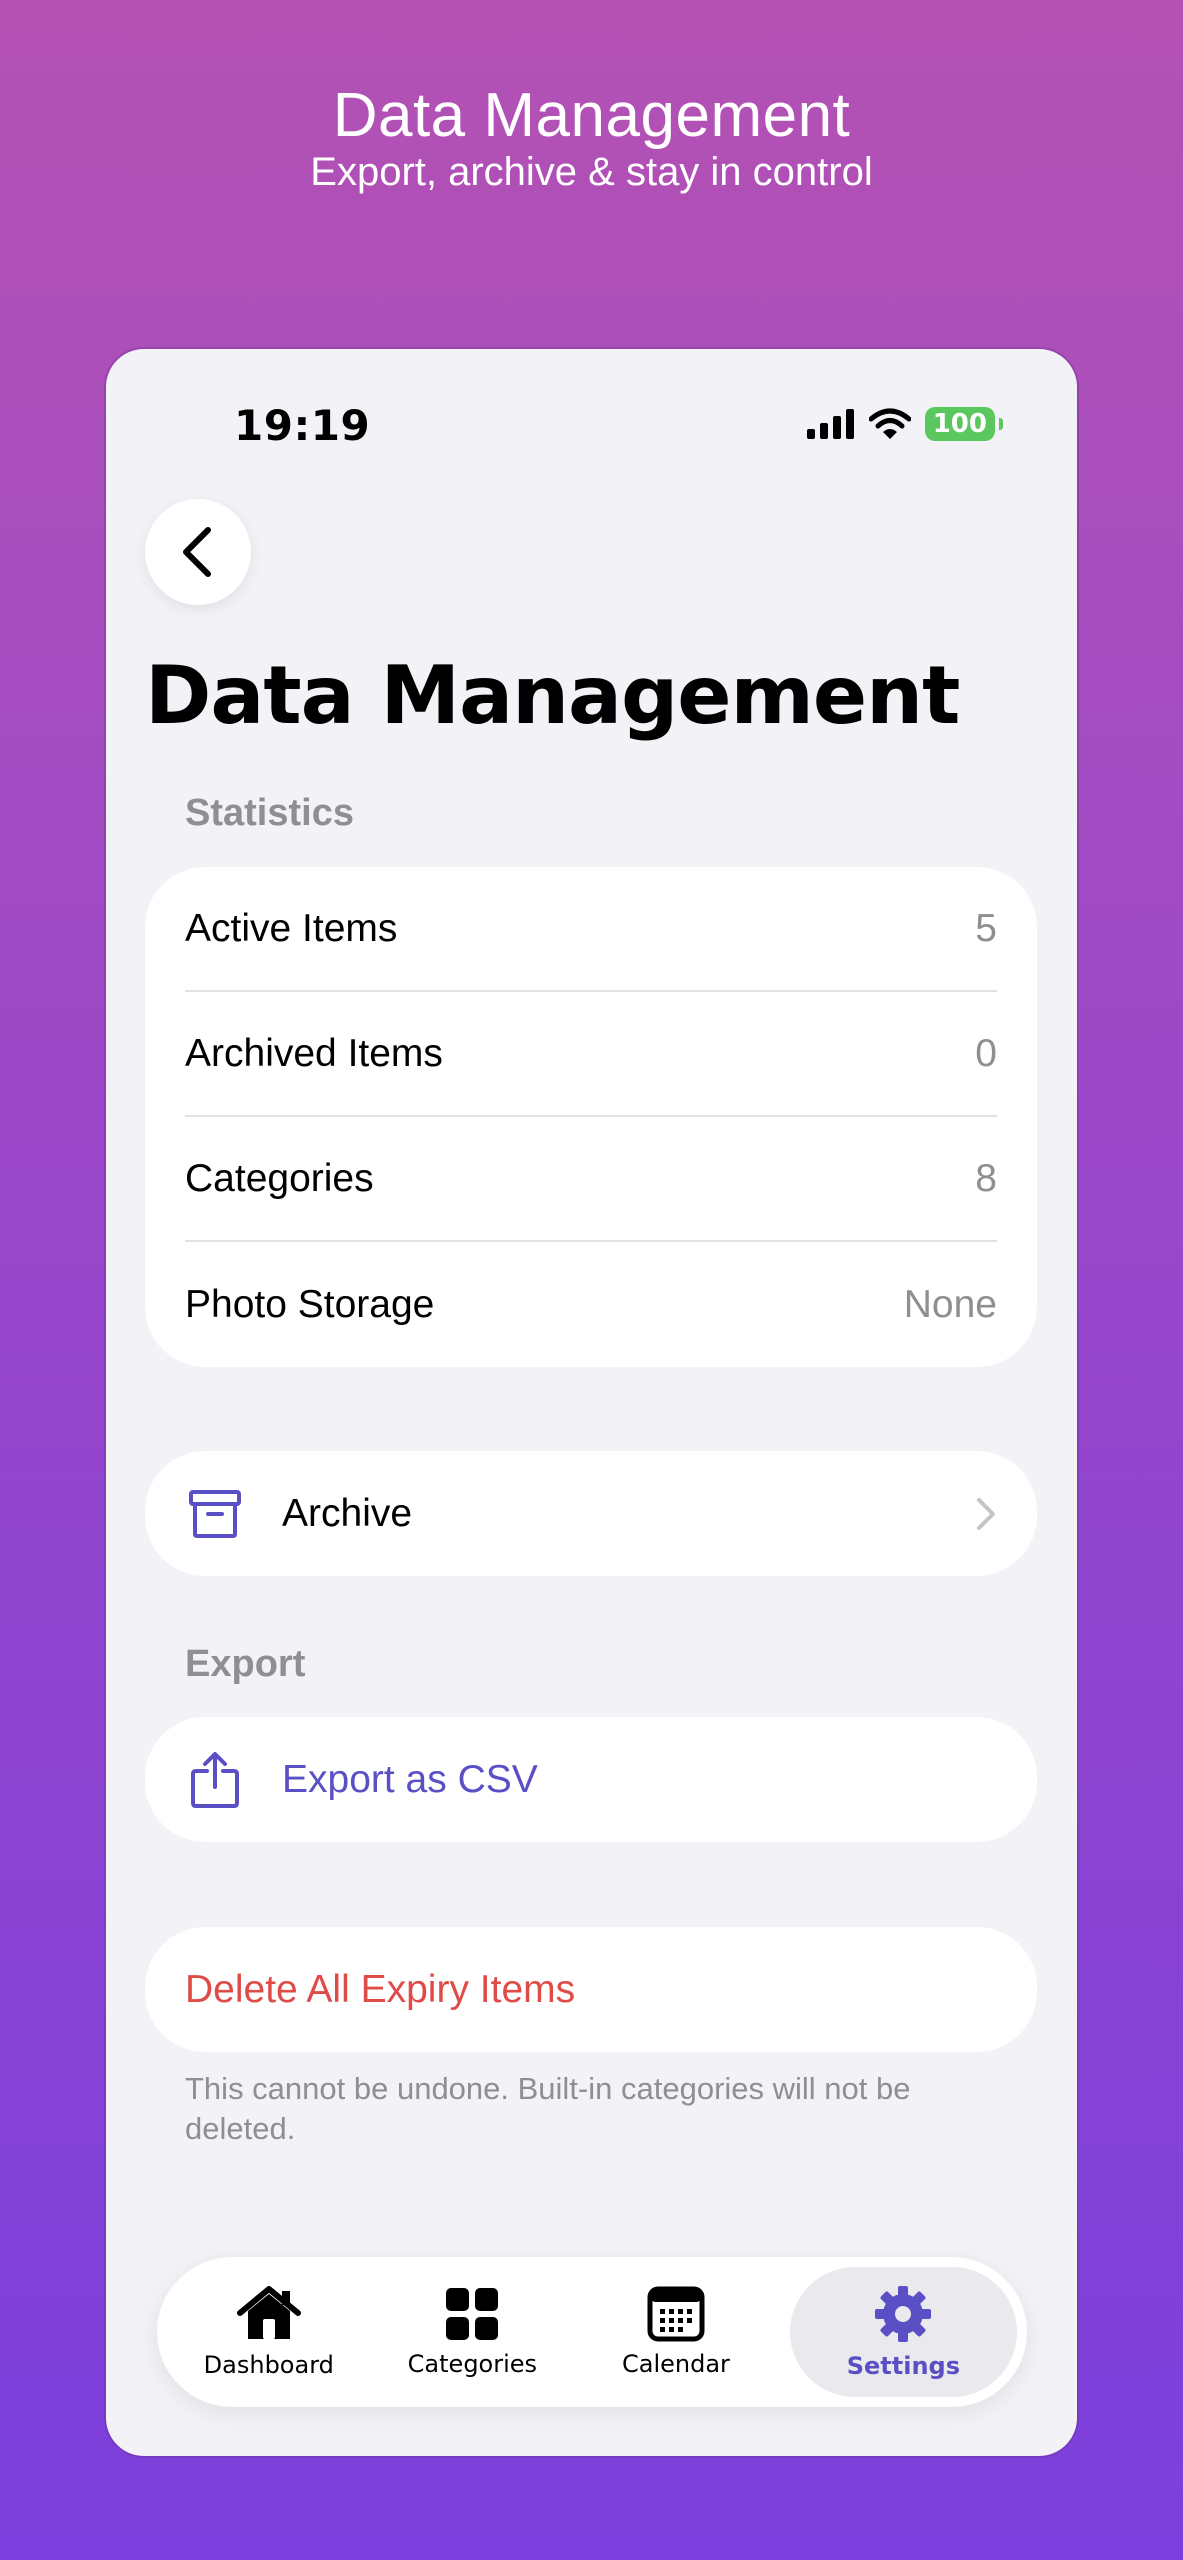 This screenshot has height=2560, width=1183. I want to click on tab-label: Settings, so click(903, 2366).